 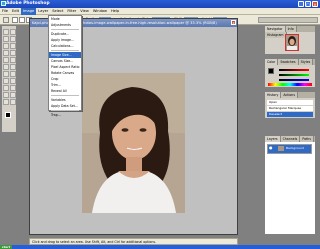 What do you see at coordinates (6, 46) in the screenshot?
I see `crop-tool-icon` at bounding box center [6, 46].